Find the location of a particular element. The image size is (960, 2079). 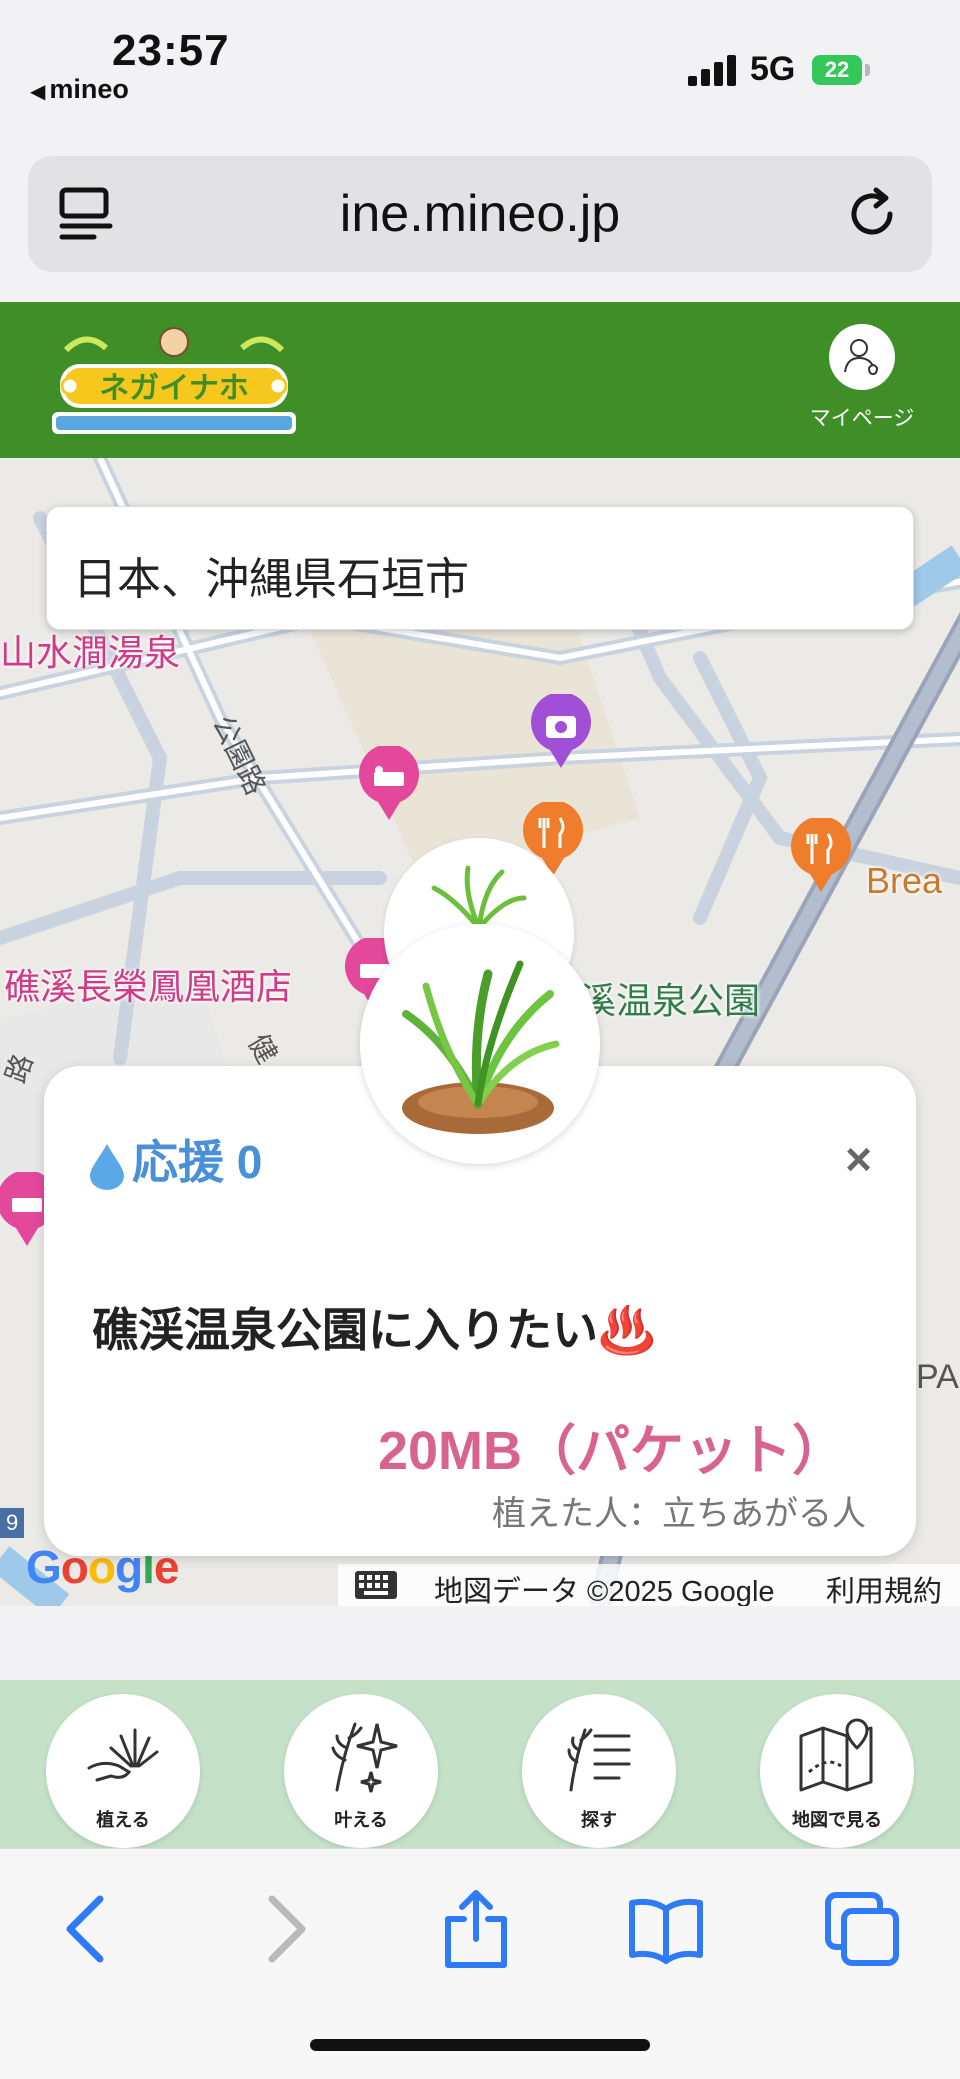

nav-search-button: 探す is located at coordinates (599, 1771).